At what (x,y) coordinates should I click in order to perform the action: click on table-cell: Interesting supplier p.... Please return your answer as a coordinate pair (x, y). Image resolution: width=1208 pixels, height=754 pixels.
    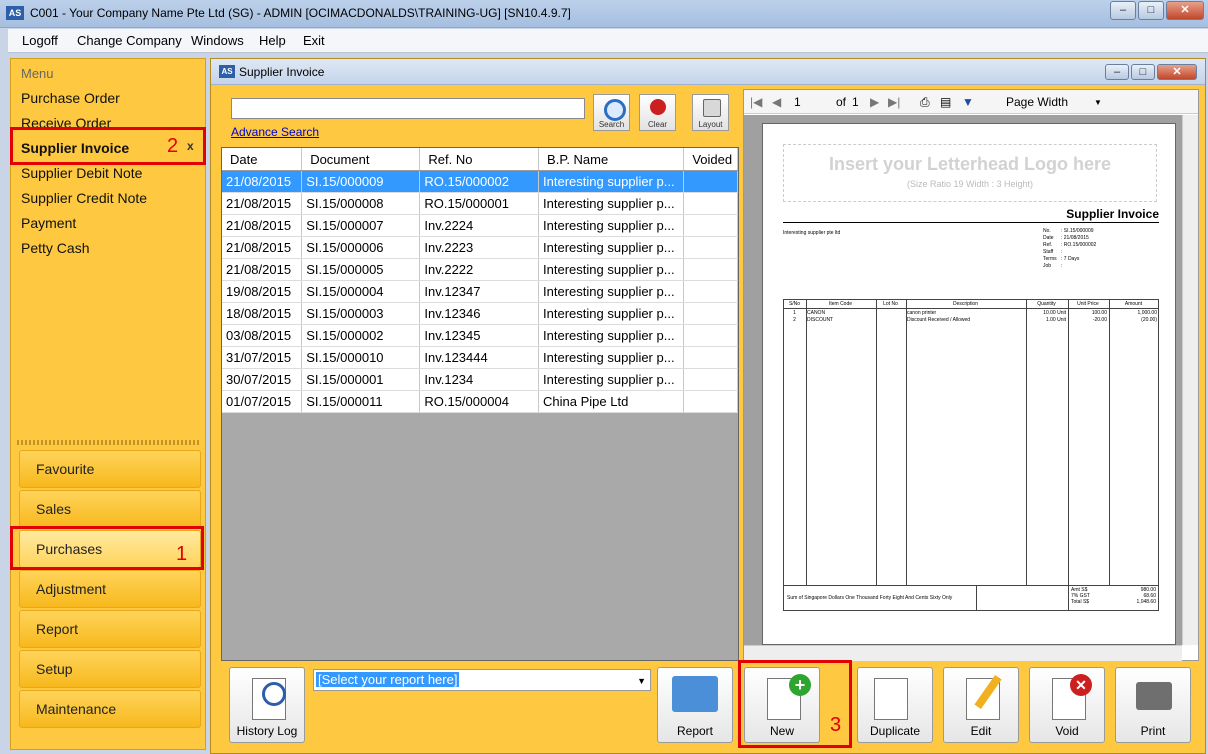
    Looking at the image, I should click on (611, 225).